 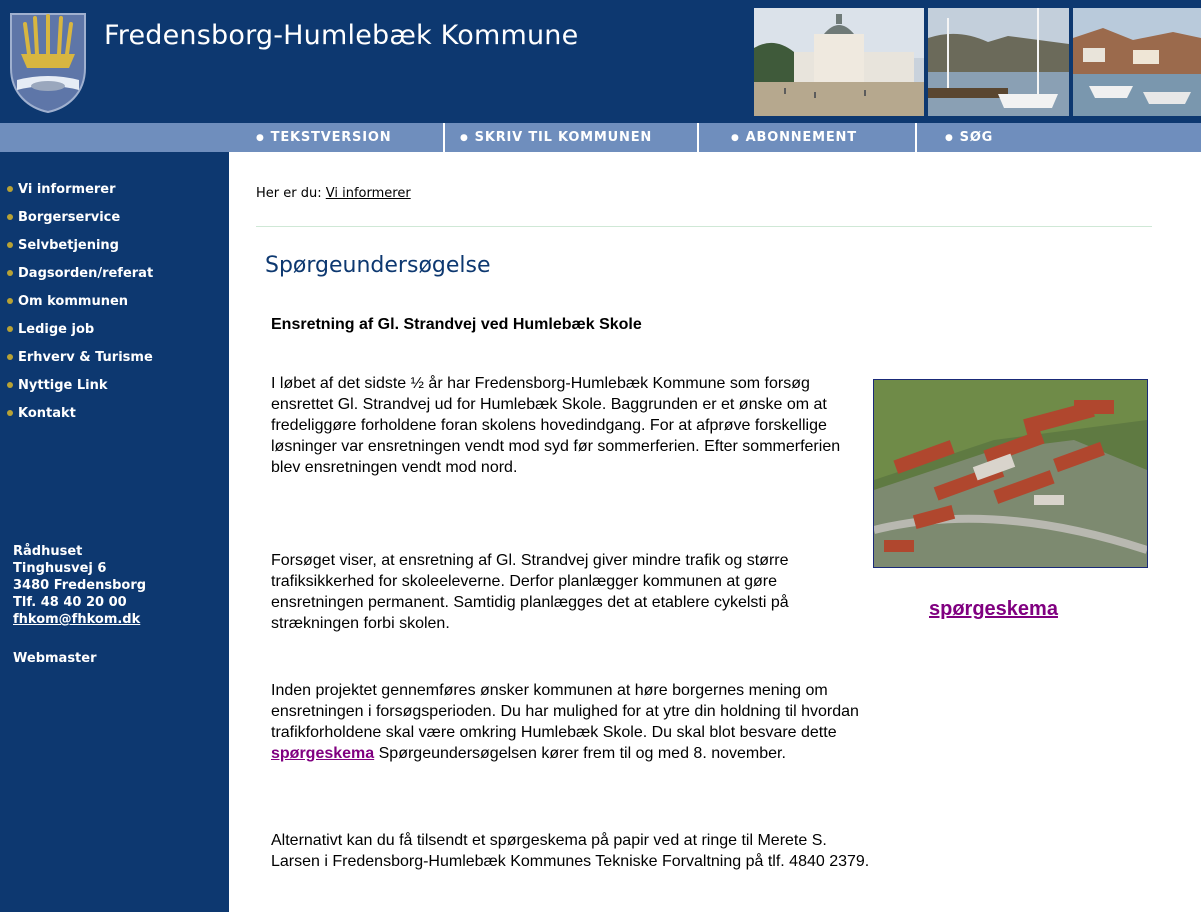 What do you see at coordinates (563, 137) in the screenshot?
I see `nav-label: SKRIV TIL KOMMUNEN` at bounding box center [563, 137].